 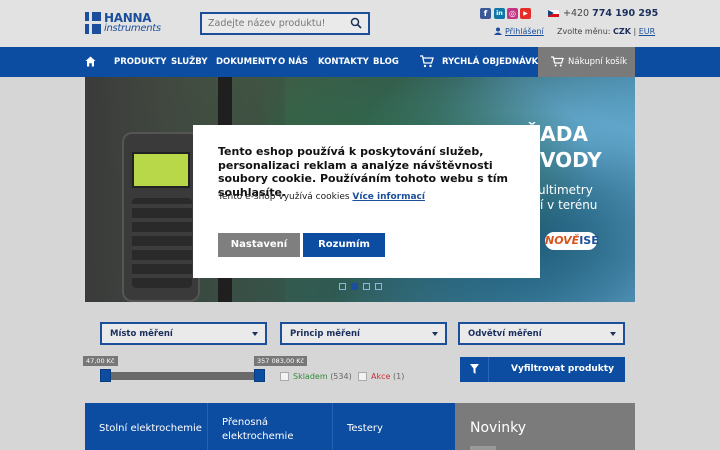 I want to click on hero-subline-2: í v terénu, so click(x=569, y=205).